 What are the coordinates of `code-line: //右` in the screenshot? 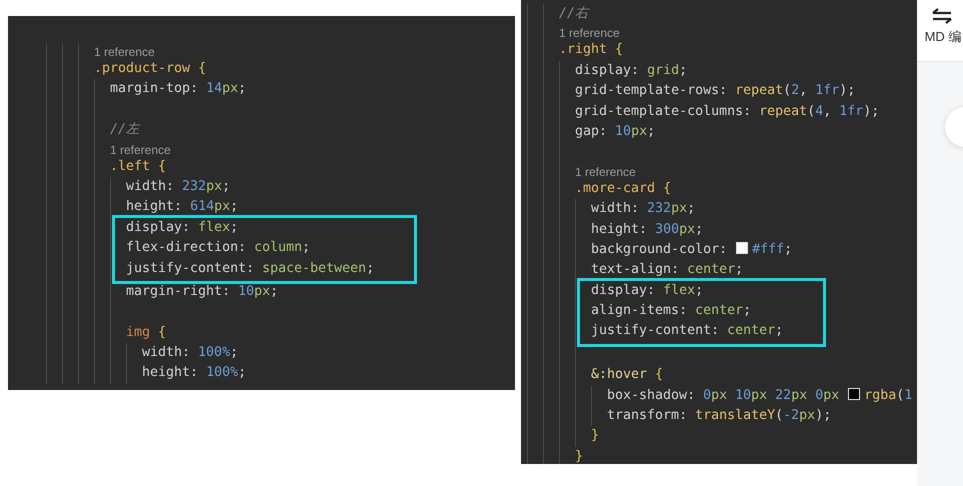 It's located at (573, 13).